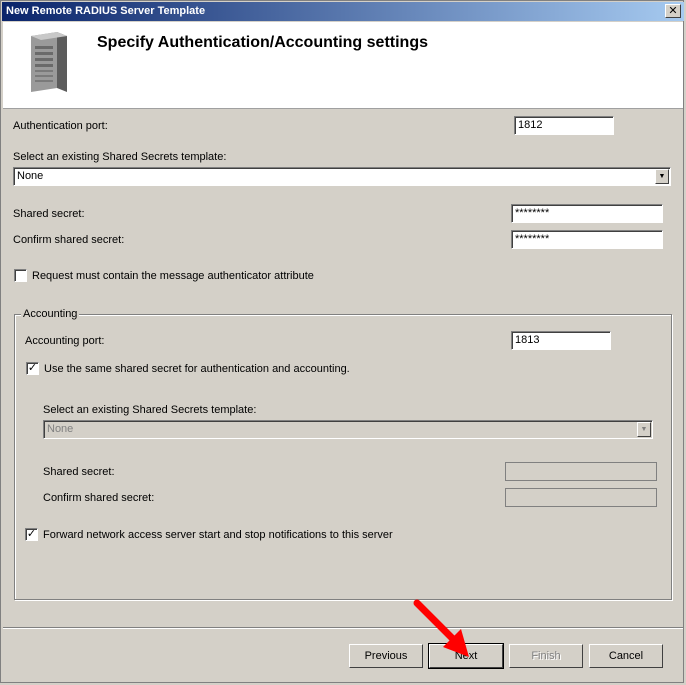 The image size is (686, 685). Describe the element at coordinates (626, 656) in the screenshot. I see `cancel-button: Cancel` at that location.